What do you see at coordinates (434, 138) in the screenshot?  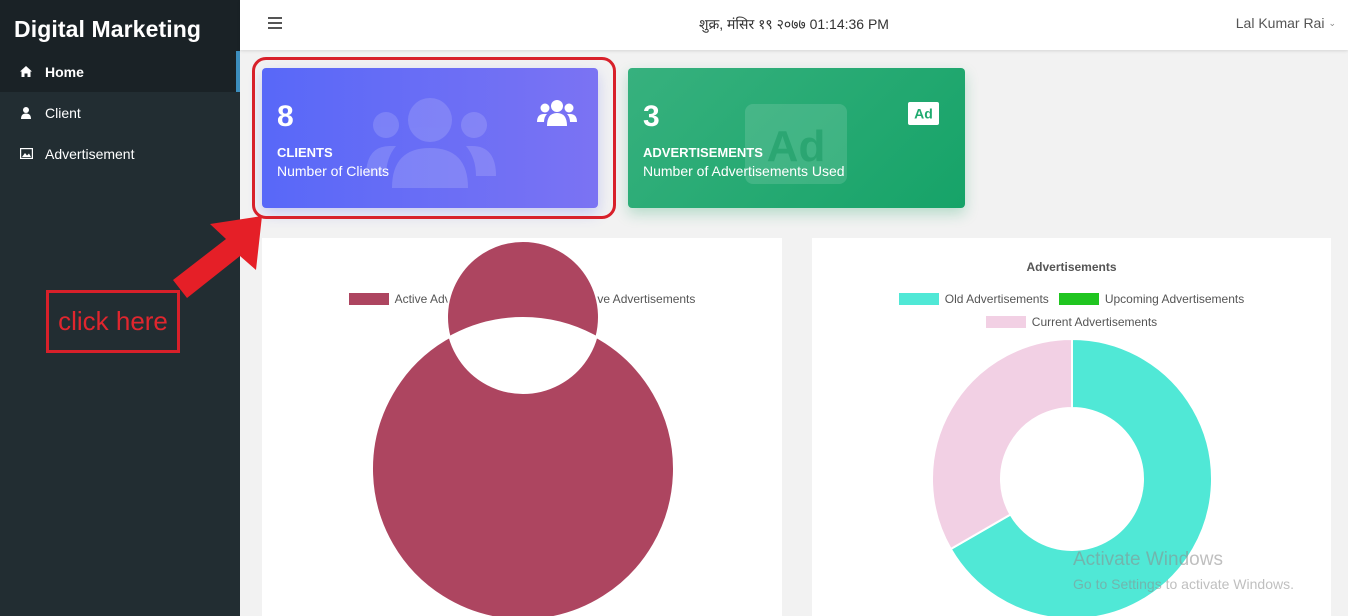 I see `highlight-annotation` at bounding box center [434, 138].